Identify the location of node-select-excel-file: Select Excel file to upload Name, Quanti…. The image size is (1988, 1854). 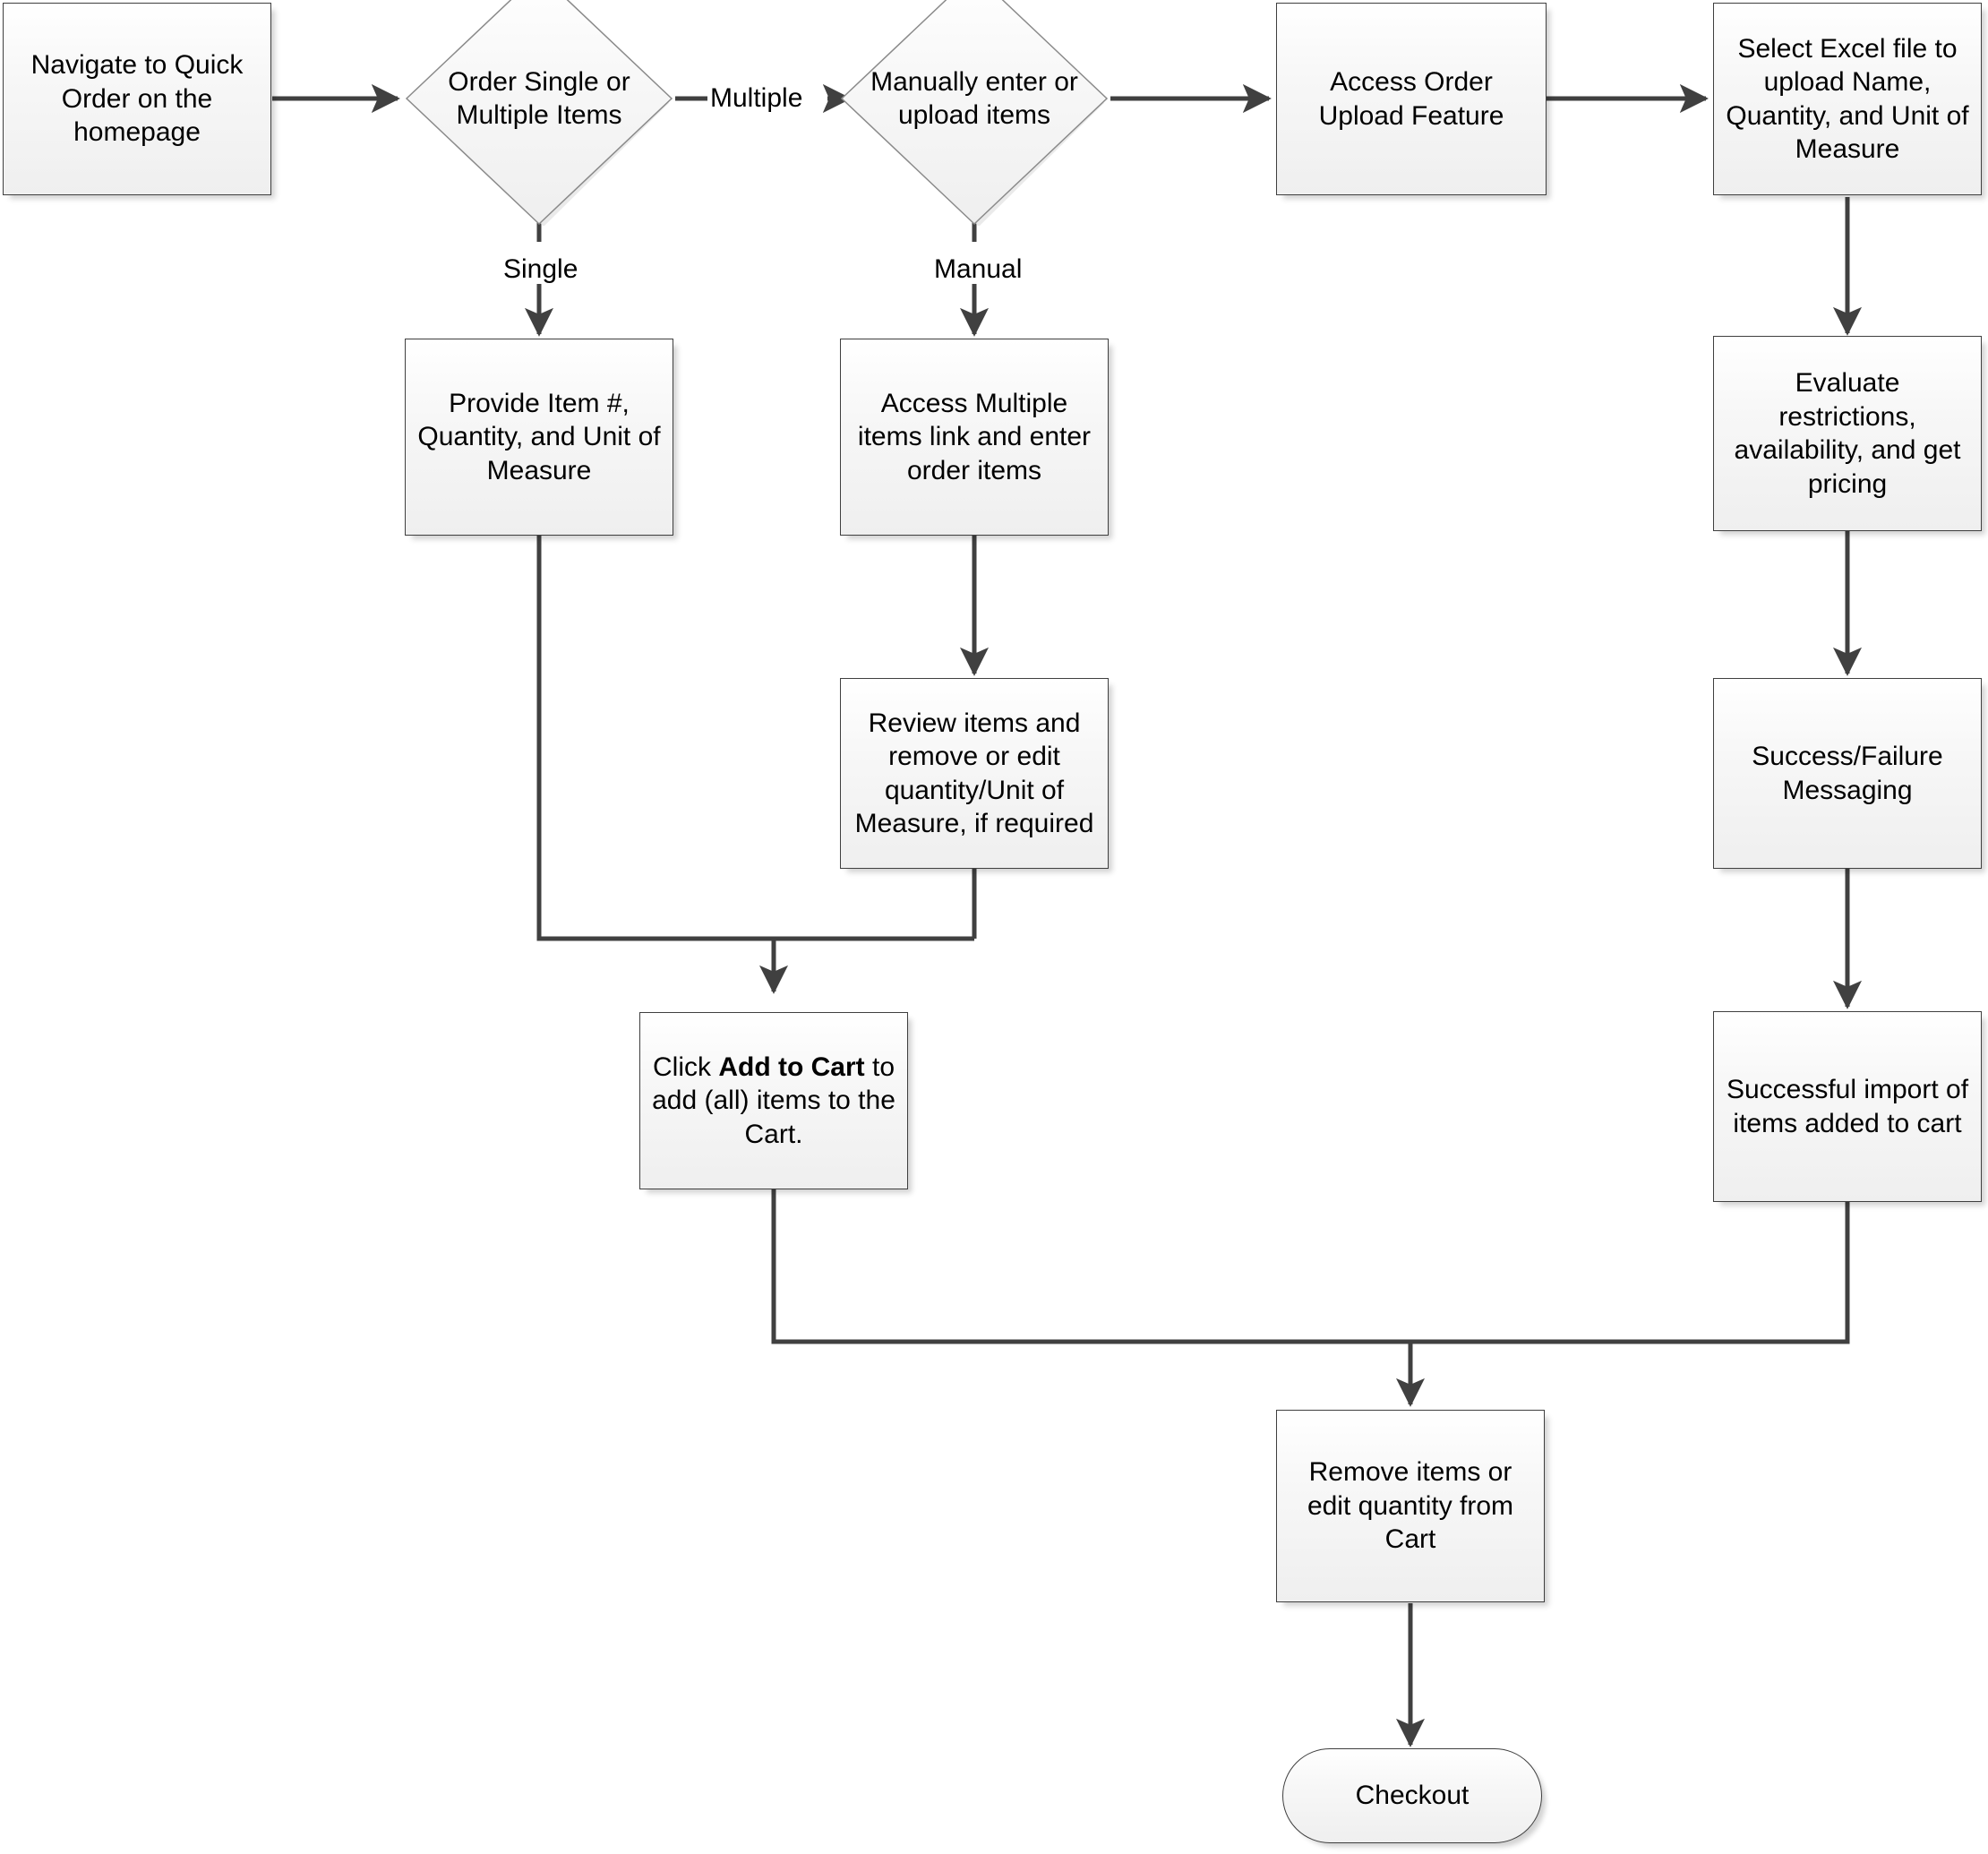
(1848, 99).